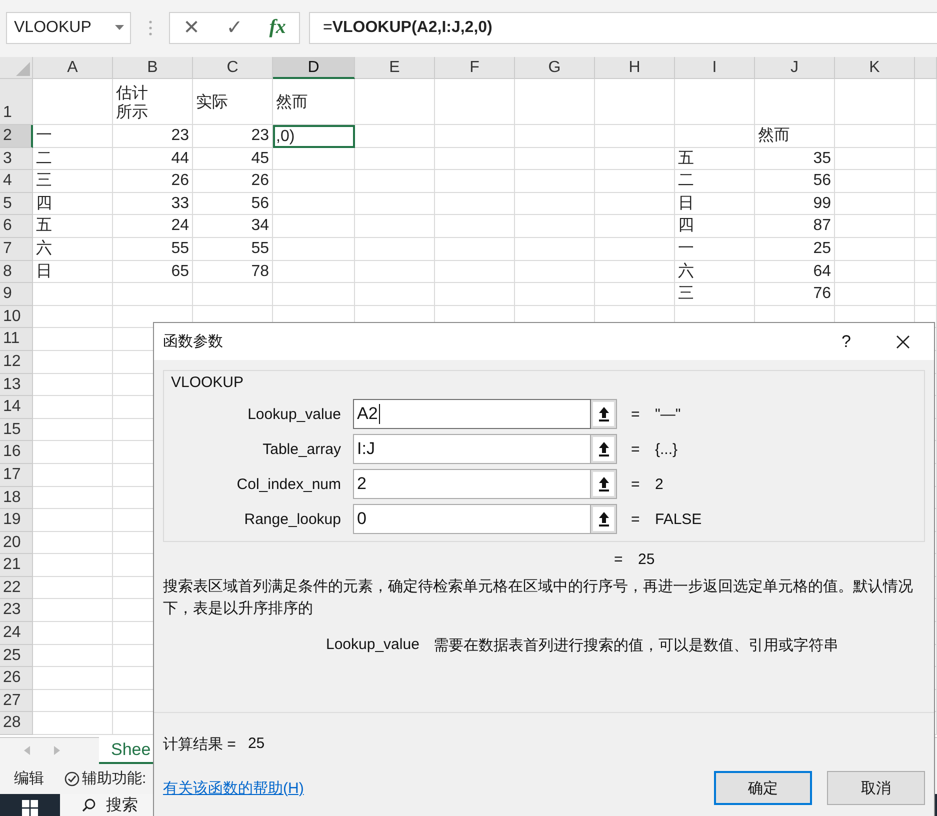  Describe the element at coordinates (29, 778) in the screenshot. I see `status-mode: 编辑` at that location.